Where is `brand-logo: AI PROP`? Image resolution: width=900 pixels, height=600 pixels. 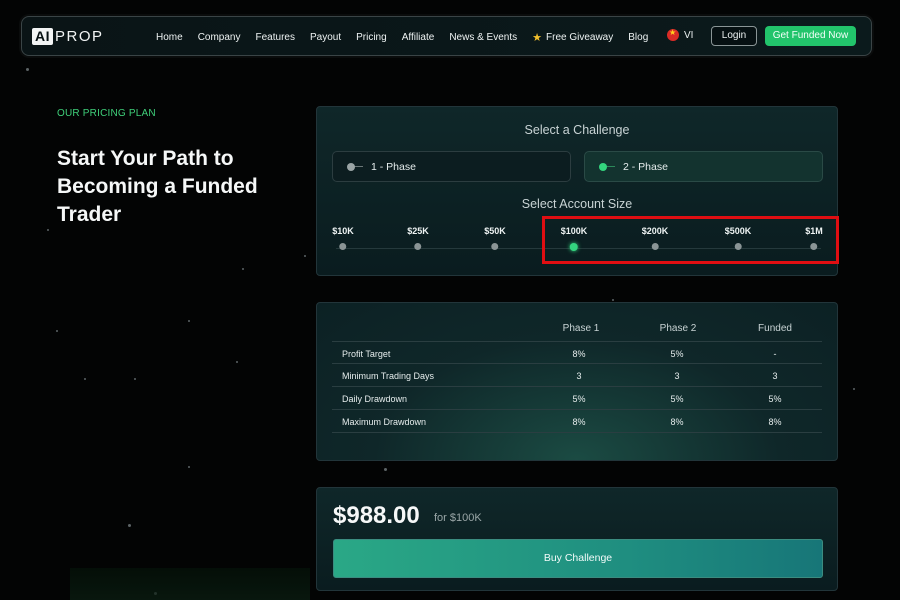
brand-logo: AI PROP is located at coordinates (68, 36).